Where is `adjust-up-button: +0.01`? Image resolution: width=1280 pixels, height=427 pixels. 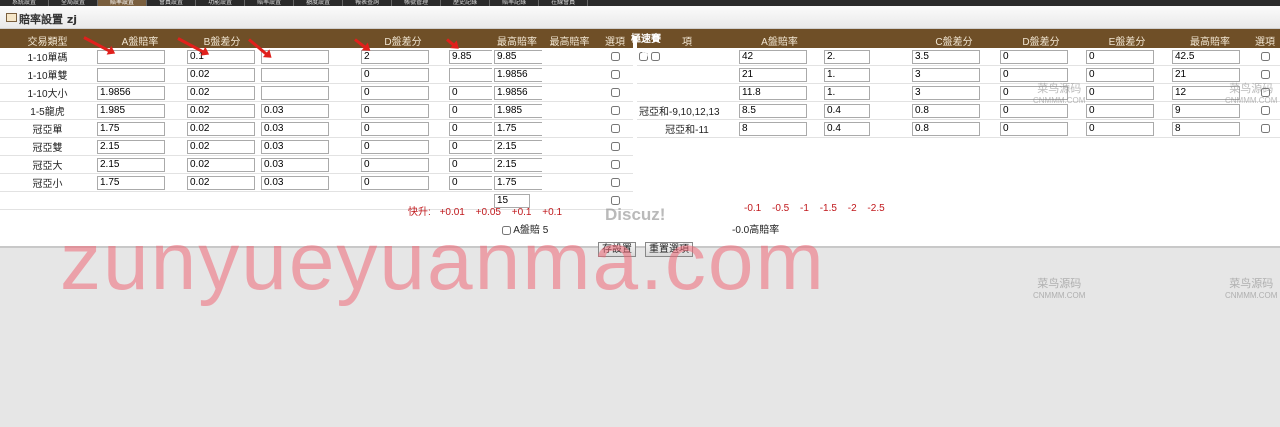 adjust-up-button: +0.01 is located at coordinates (452, 212).